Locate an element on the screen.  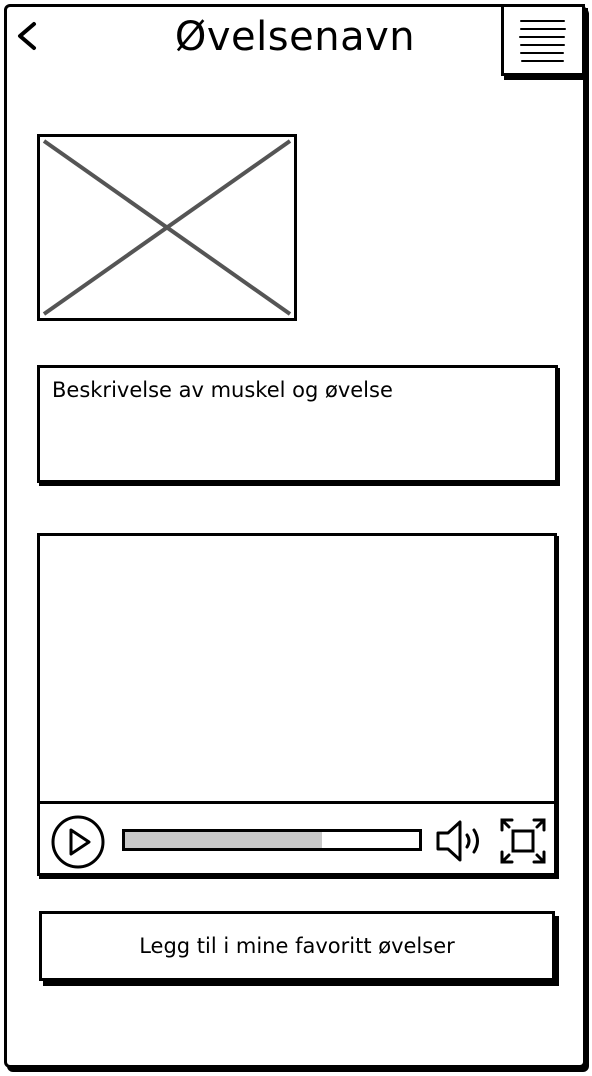
exercise-image is located at coordinates (167, 227).